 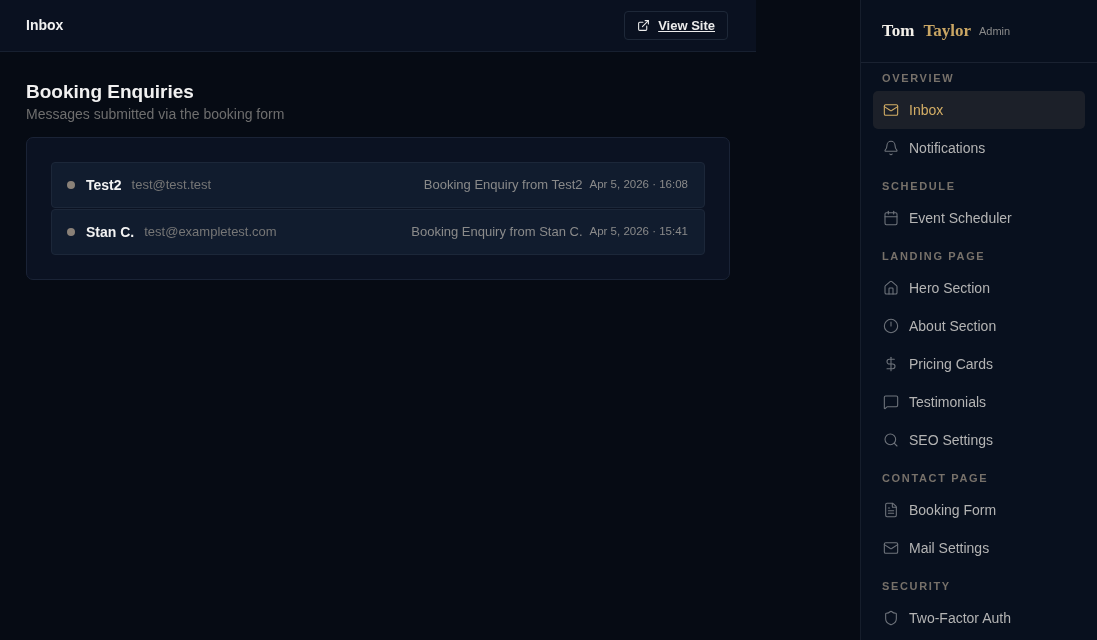 I want to click on message-row: Test2 test@test.test Booking Enquiry from Test2 Apr 5, 2026 · 16:08, so click(x=378, y=185).